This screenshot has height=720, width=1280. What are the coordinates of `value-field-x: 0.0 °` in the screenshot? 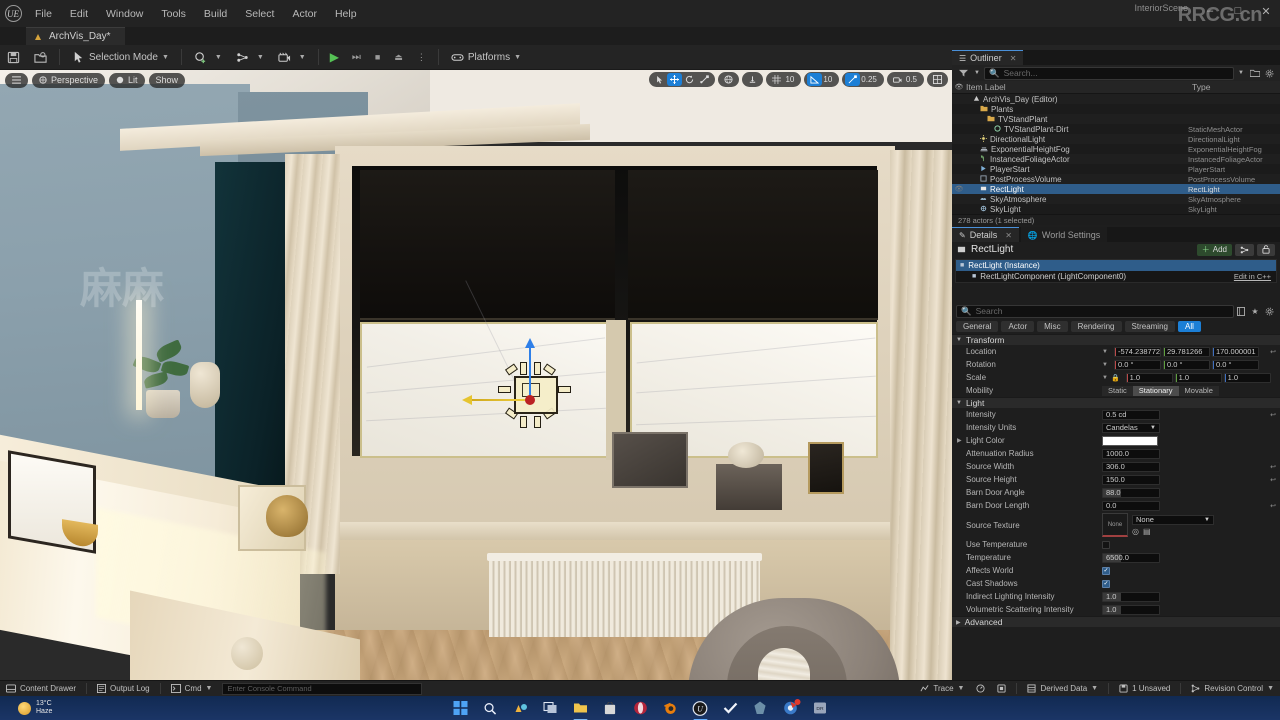 It's located at (1137, 364).